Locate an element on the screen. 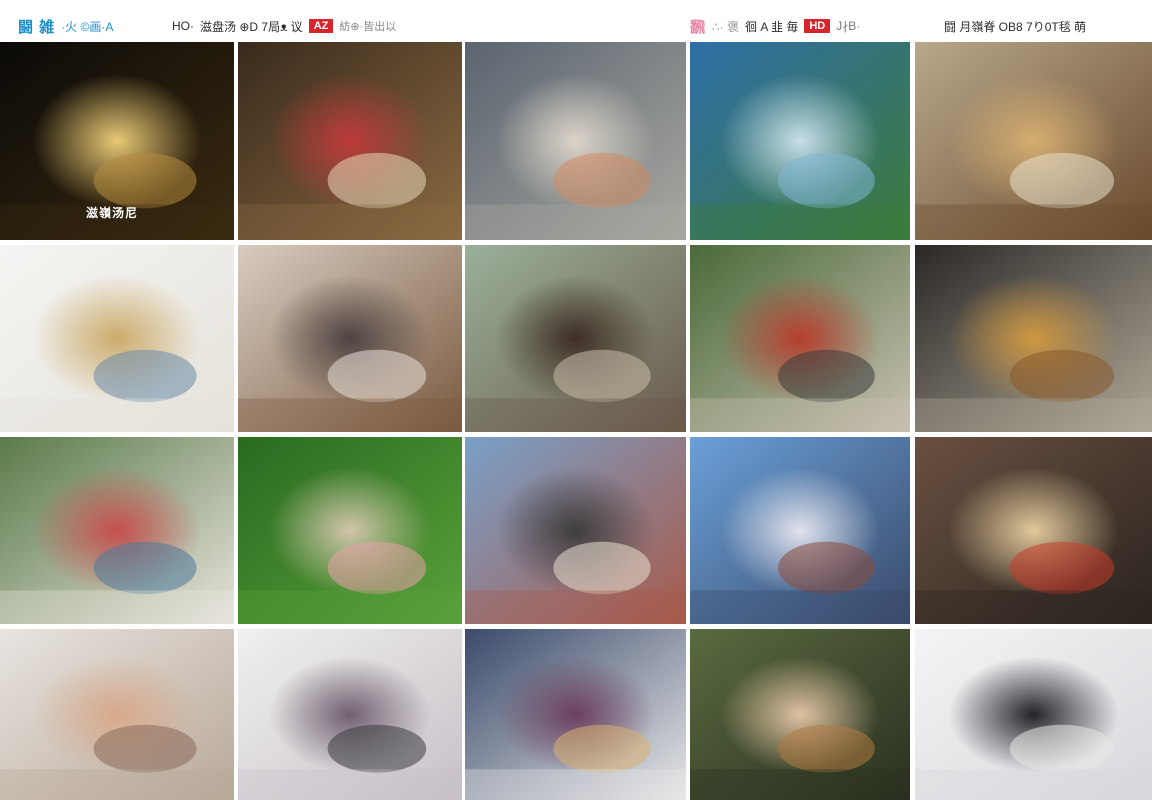 The width and height of the screenshot is (1152, 800). brand-logo: 闘 雑 is located at coordinates (36, 26).